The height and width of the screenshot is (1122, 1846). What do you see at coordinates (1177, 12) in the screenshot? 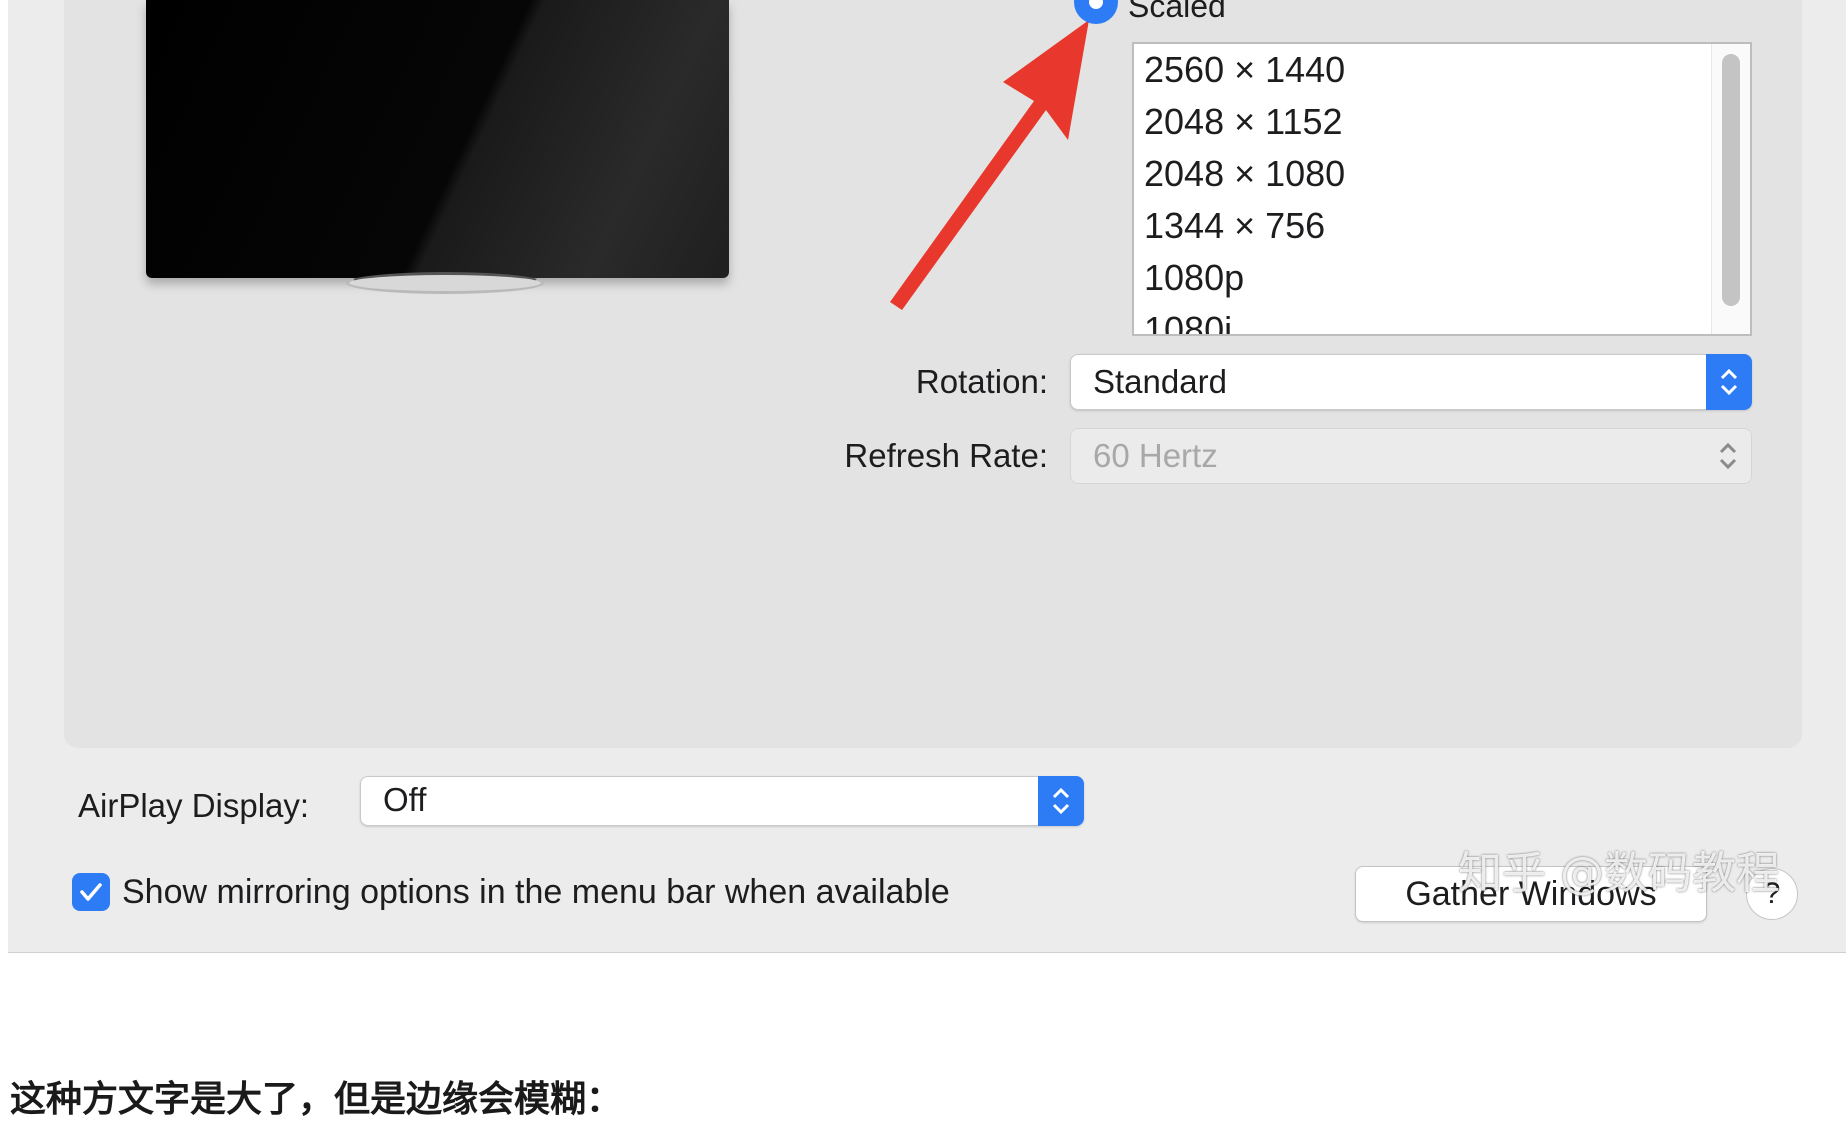
I see `scaled-radio-label: Scaled` at bounding box center [1177, 12].